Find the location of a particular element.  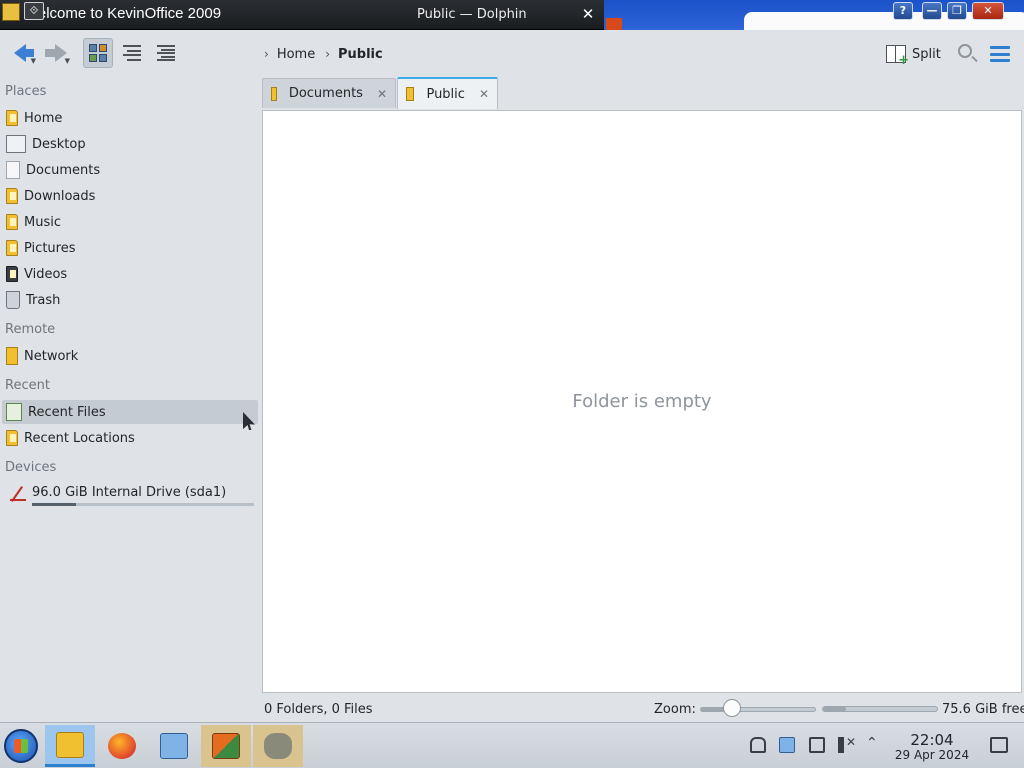

tab-public: Public ✕ is located at coordinates (447, 93).